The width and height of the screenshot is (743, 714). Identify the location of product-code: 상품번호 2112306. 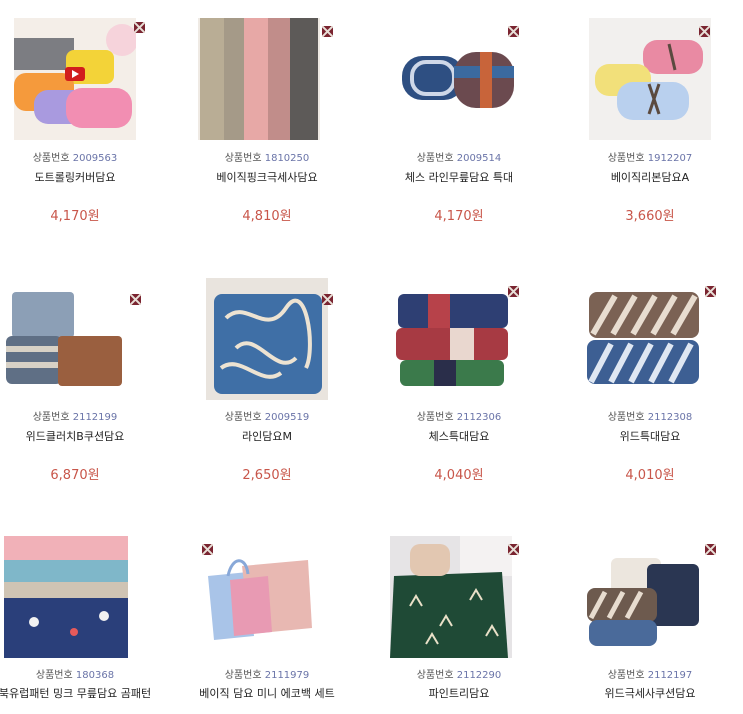
(459, 415).